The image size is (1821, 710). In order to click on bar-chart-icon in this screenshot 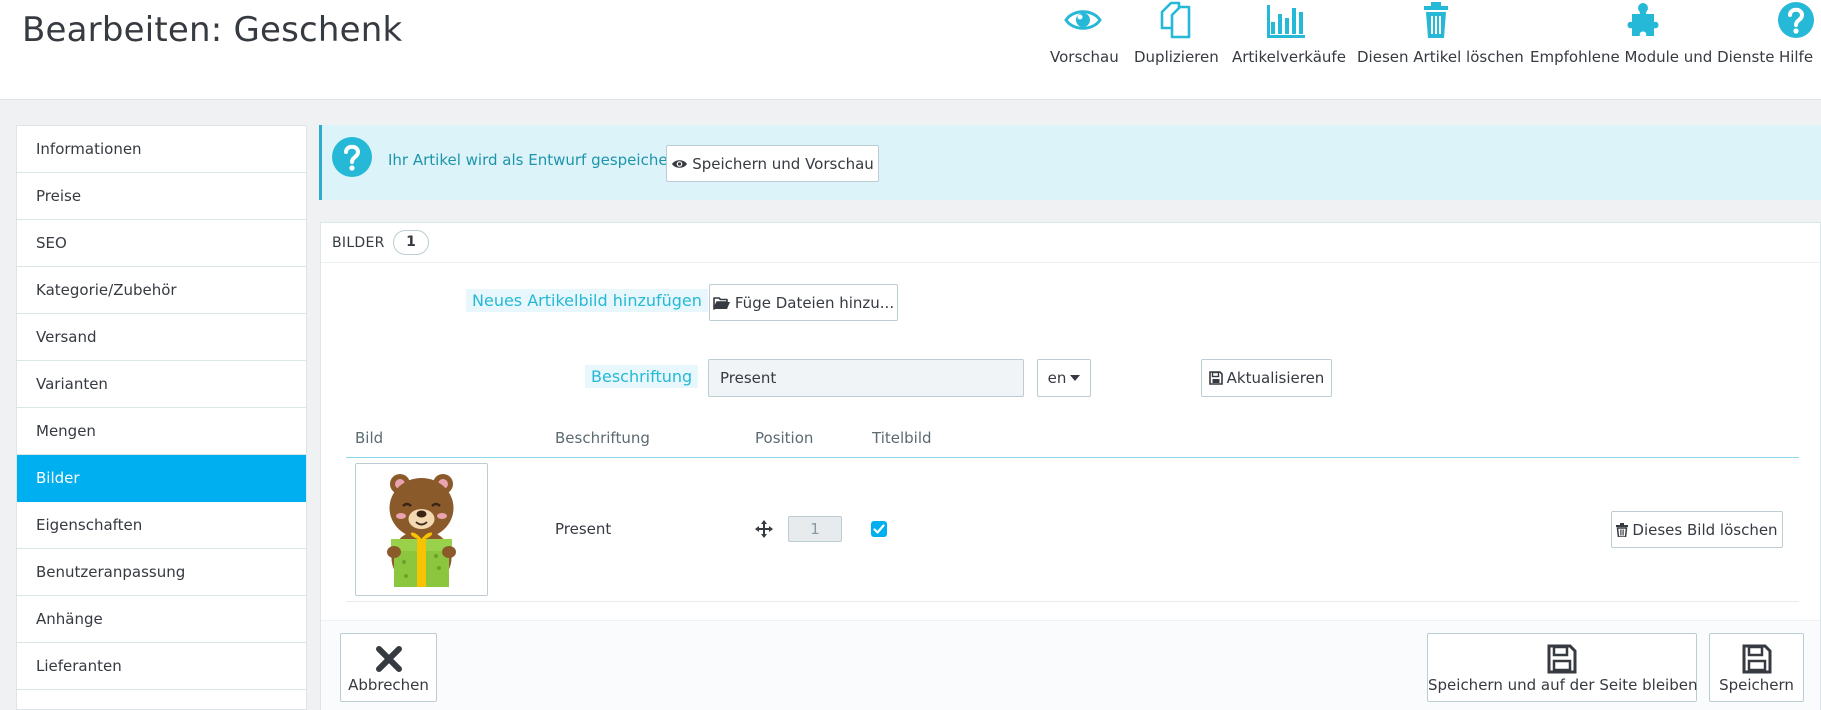, I will do `click(1286, 21)`.